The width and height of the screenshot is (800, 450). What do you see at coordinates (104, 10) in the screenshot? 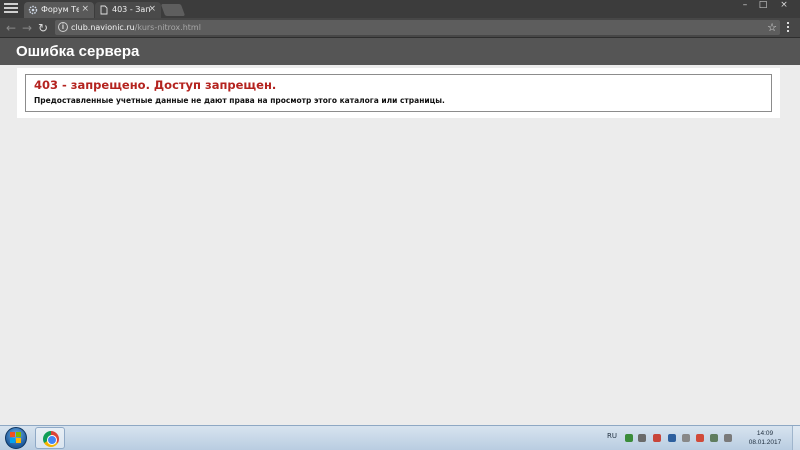
I see `page-favicon-icon` at bounding box center [104, 10].